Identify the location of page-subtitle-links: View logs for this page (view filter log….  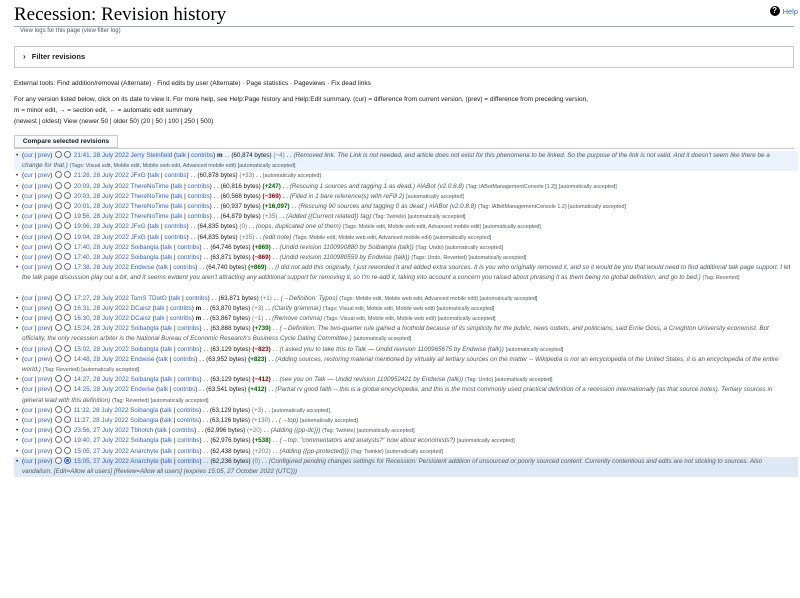
(70, 31).